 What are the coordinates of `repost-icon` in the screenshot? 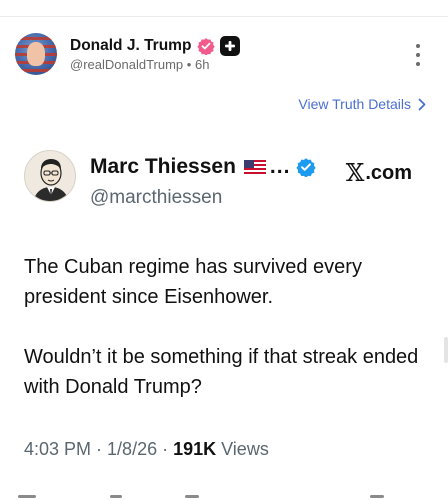 It's located at (116, 496).